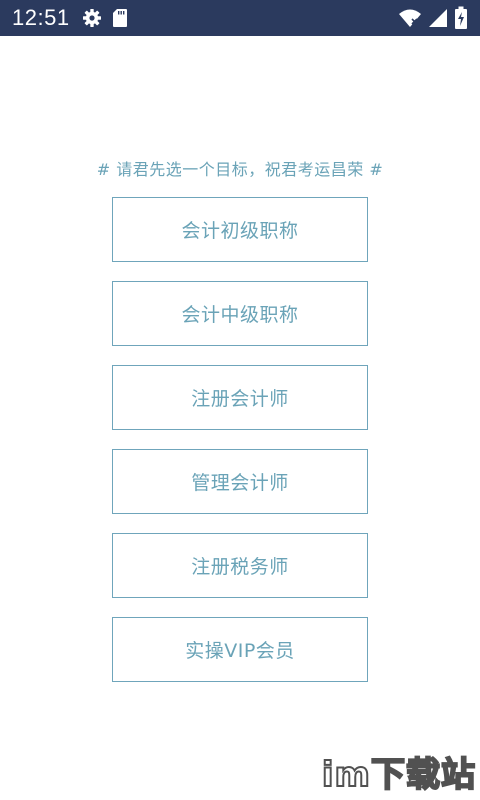 The width and height of the screenshot is (480, 800). I want to click on watermark-logo: im下载站, so click(398, 775).